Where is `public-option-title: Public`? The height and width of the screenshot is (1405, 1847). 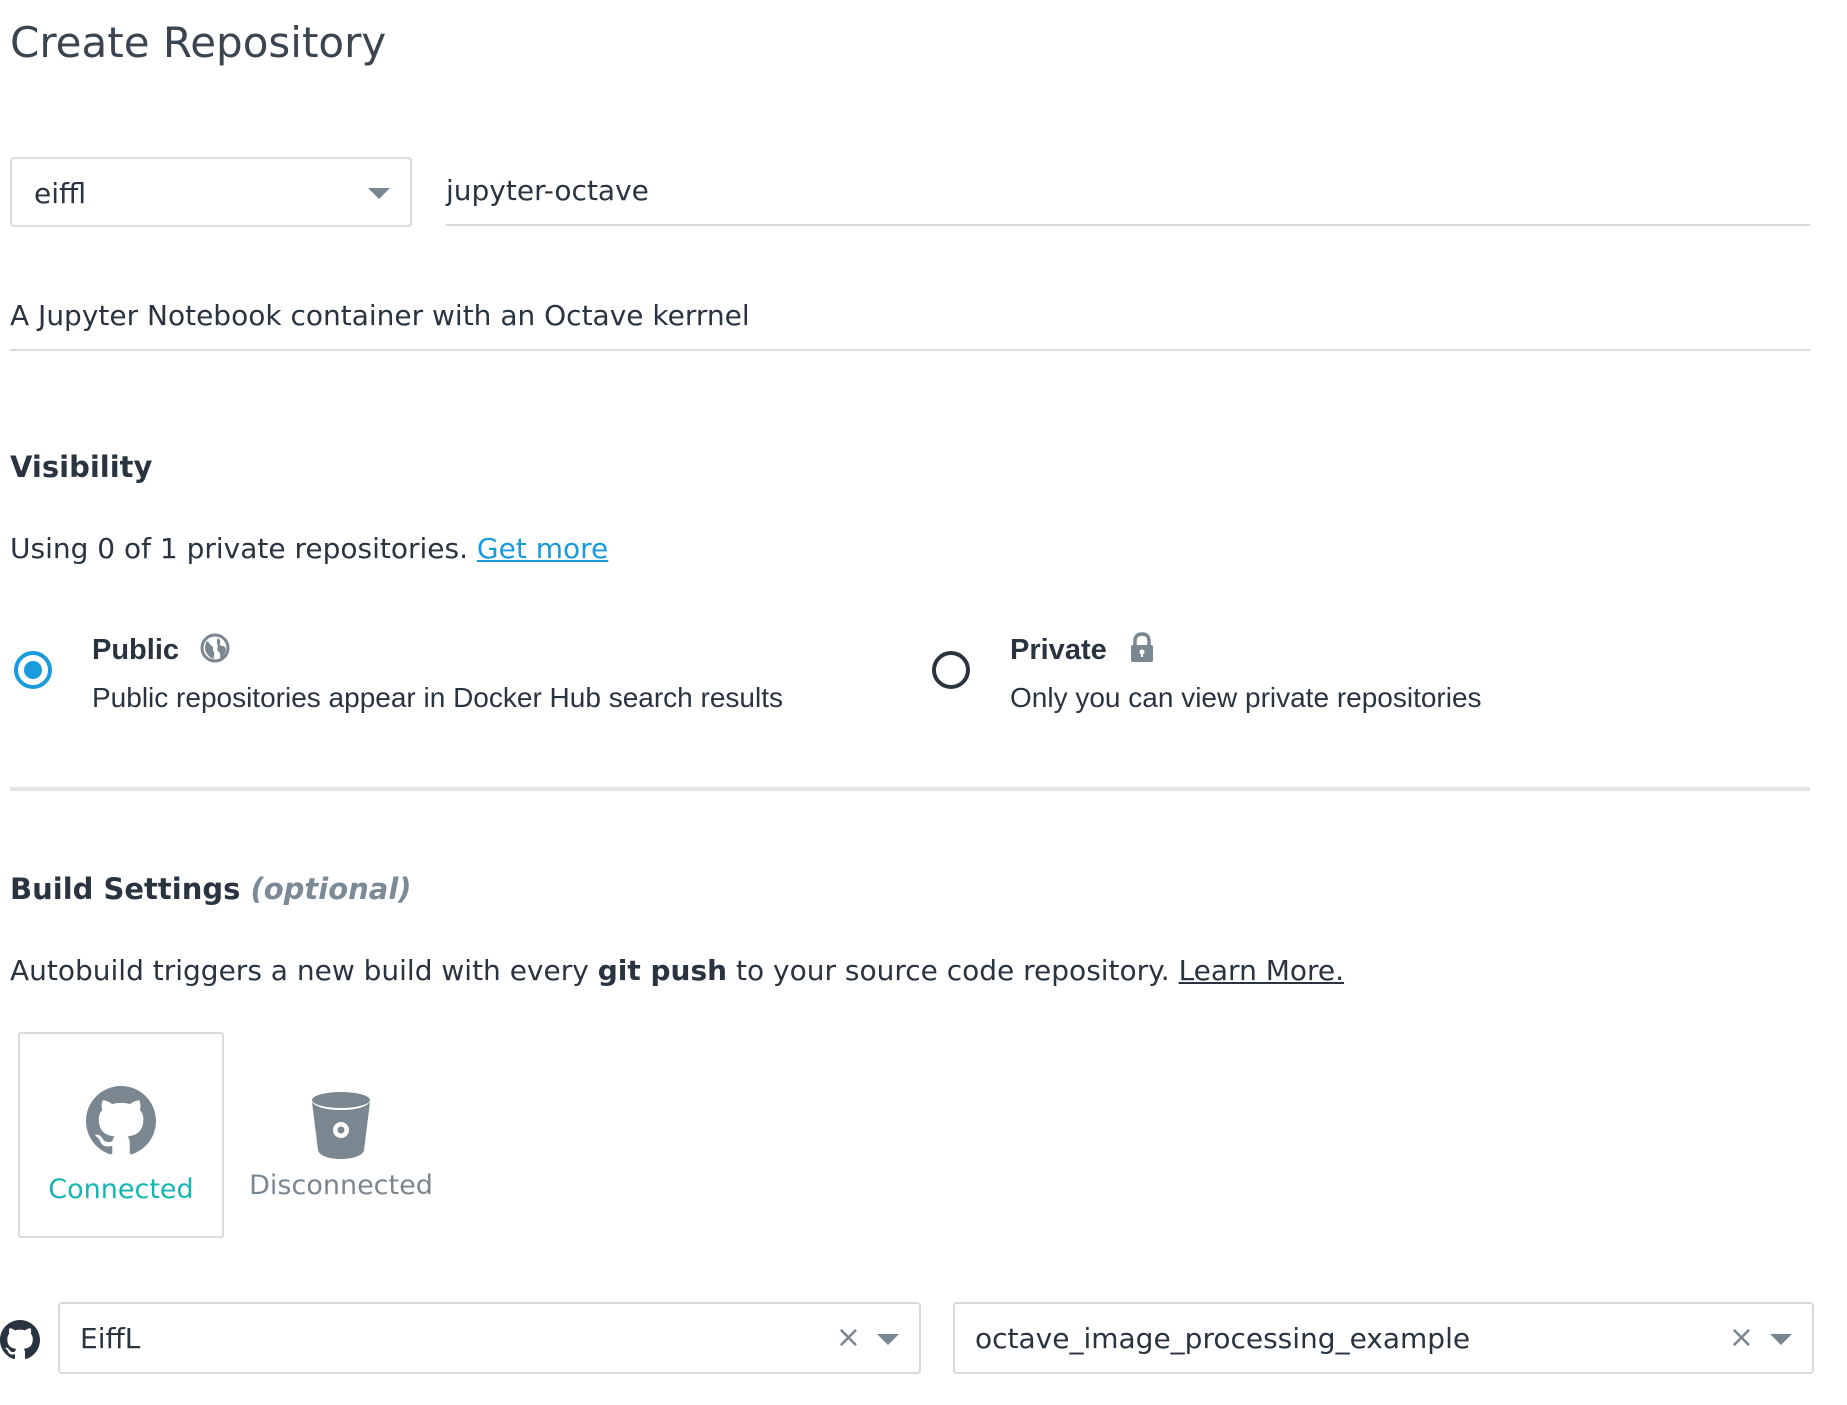
public-option-title: Public is located at coordinates (161, 649).